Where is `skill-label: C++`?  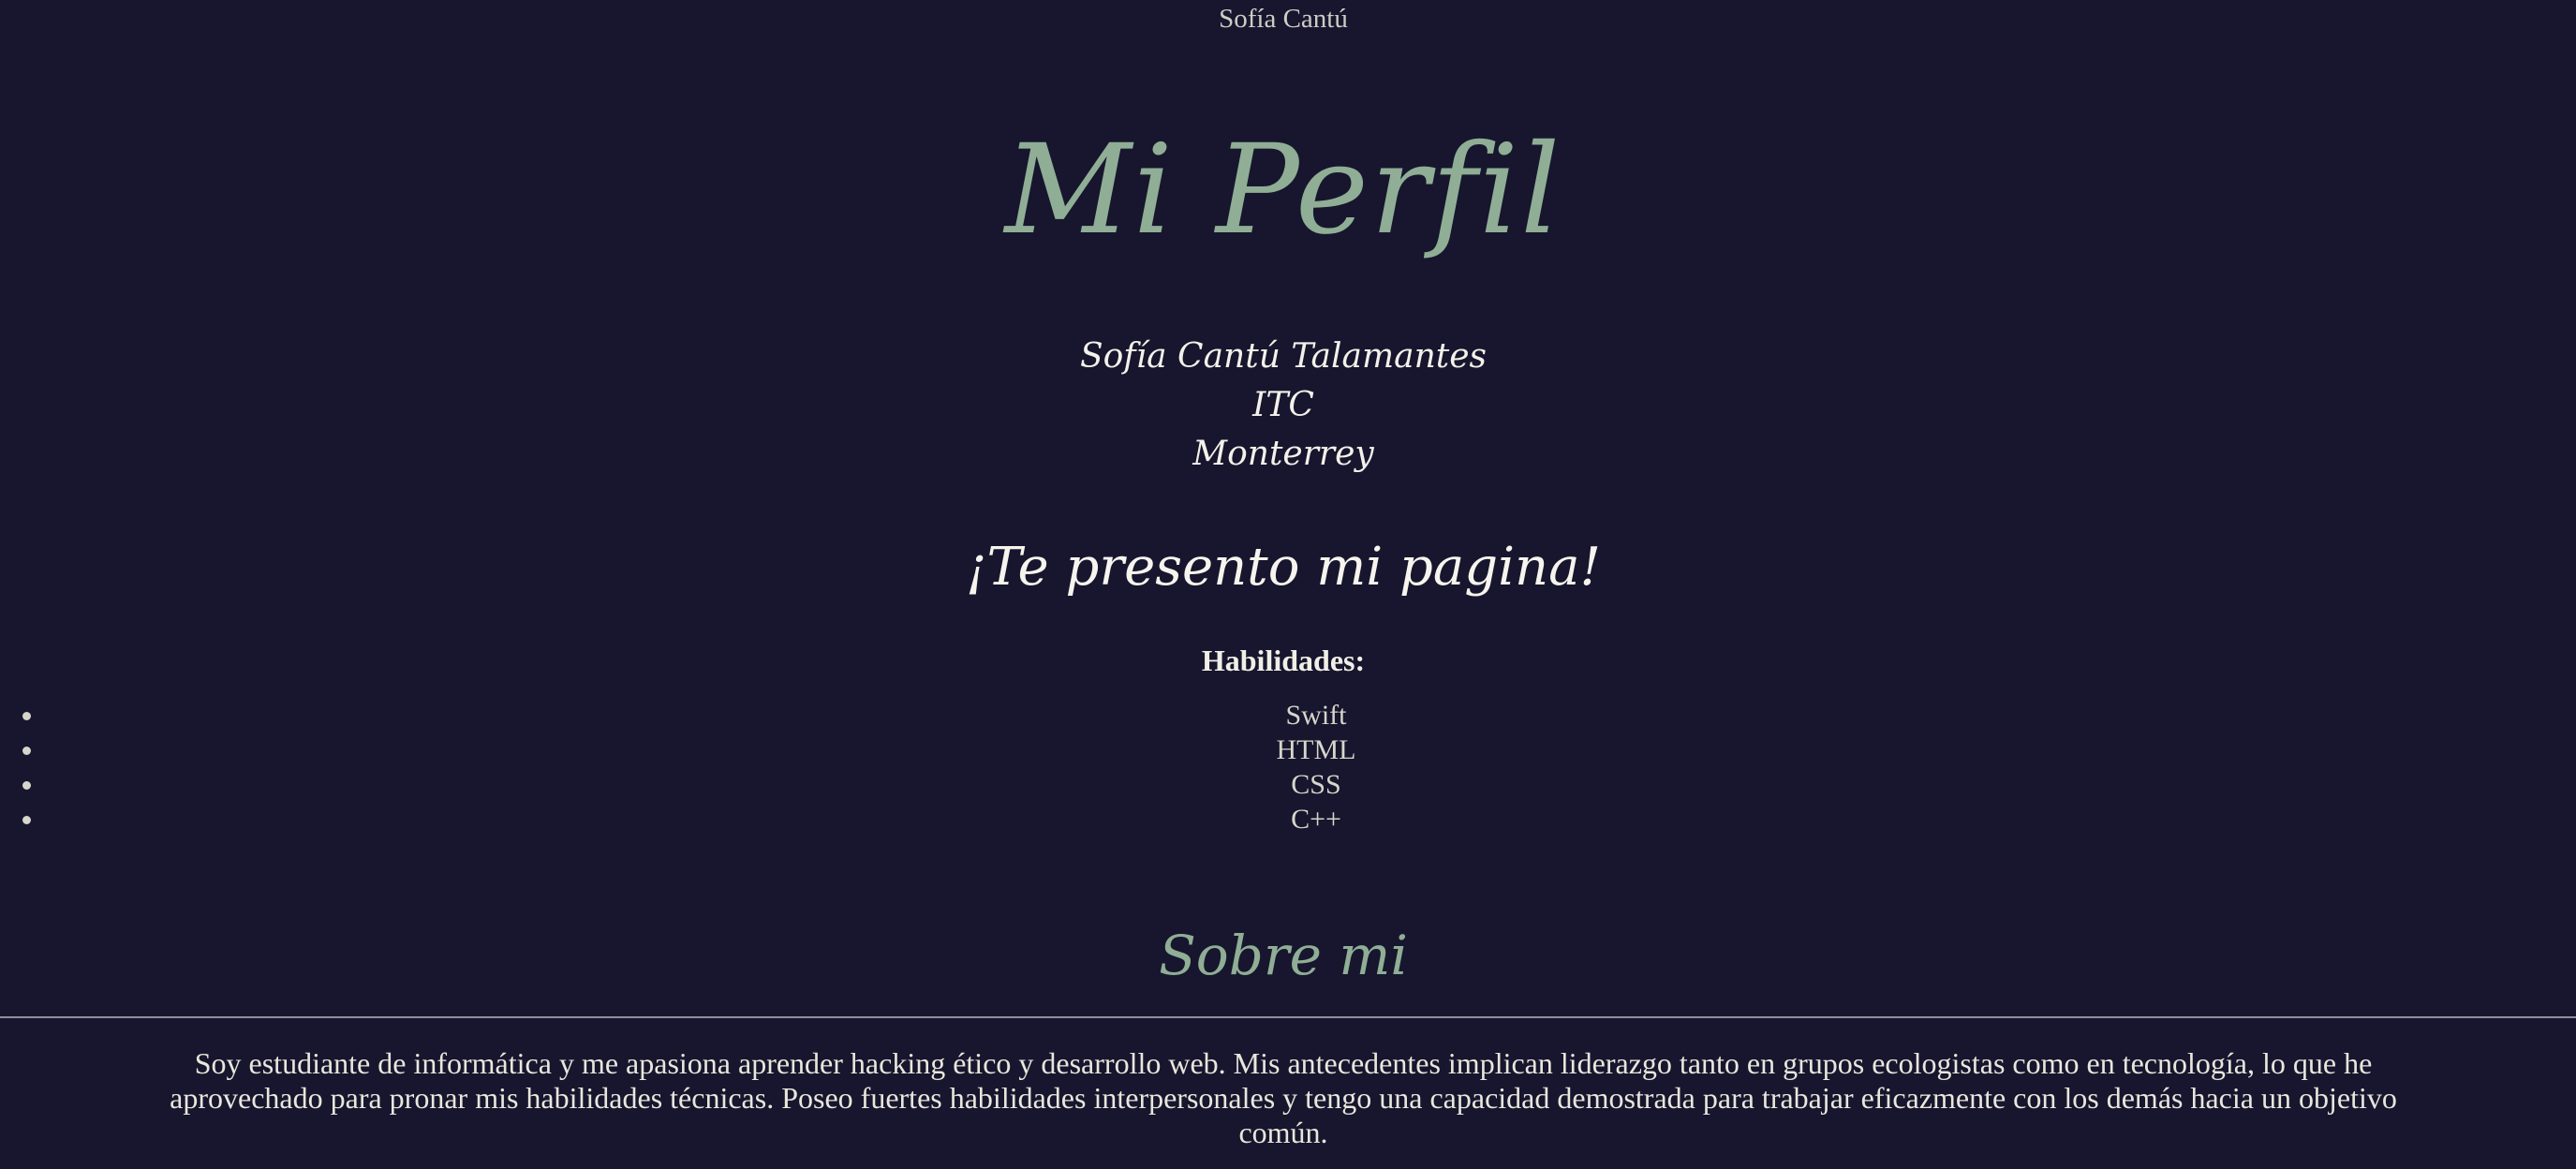
skill-label: C++ is located at coordinates (1316, 819).